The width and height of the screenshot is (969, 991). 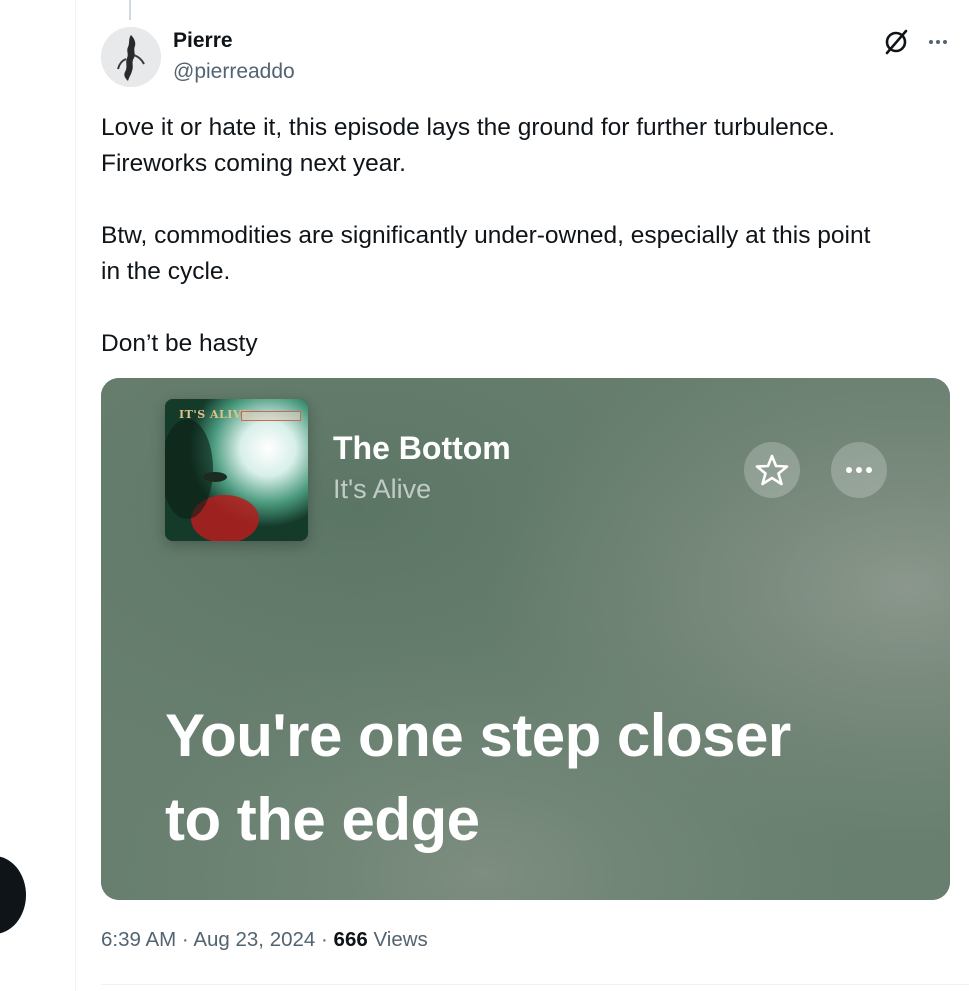 I want to click on tweet-date: Aug 23, 2024, so click(x=254, y=939).